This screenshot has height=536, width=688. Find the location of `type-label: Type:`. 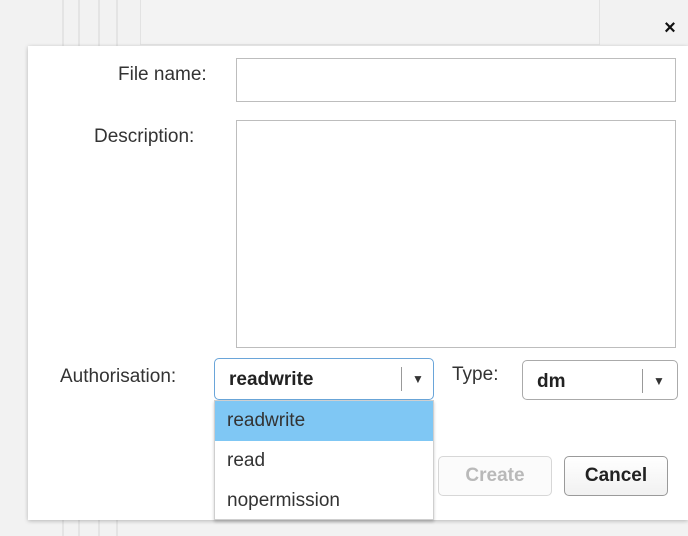

type-label: Type: is located at coordinates (475, 374).